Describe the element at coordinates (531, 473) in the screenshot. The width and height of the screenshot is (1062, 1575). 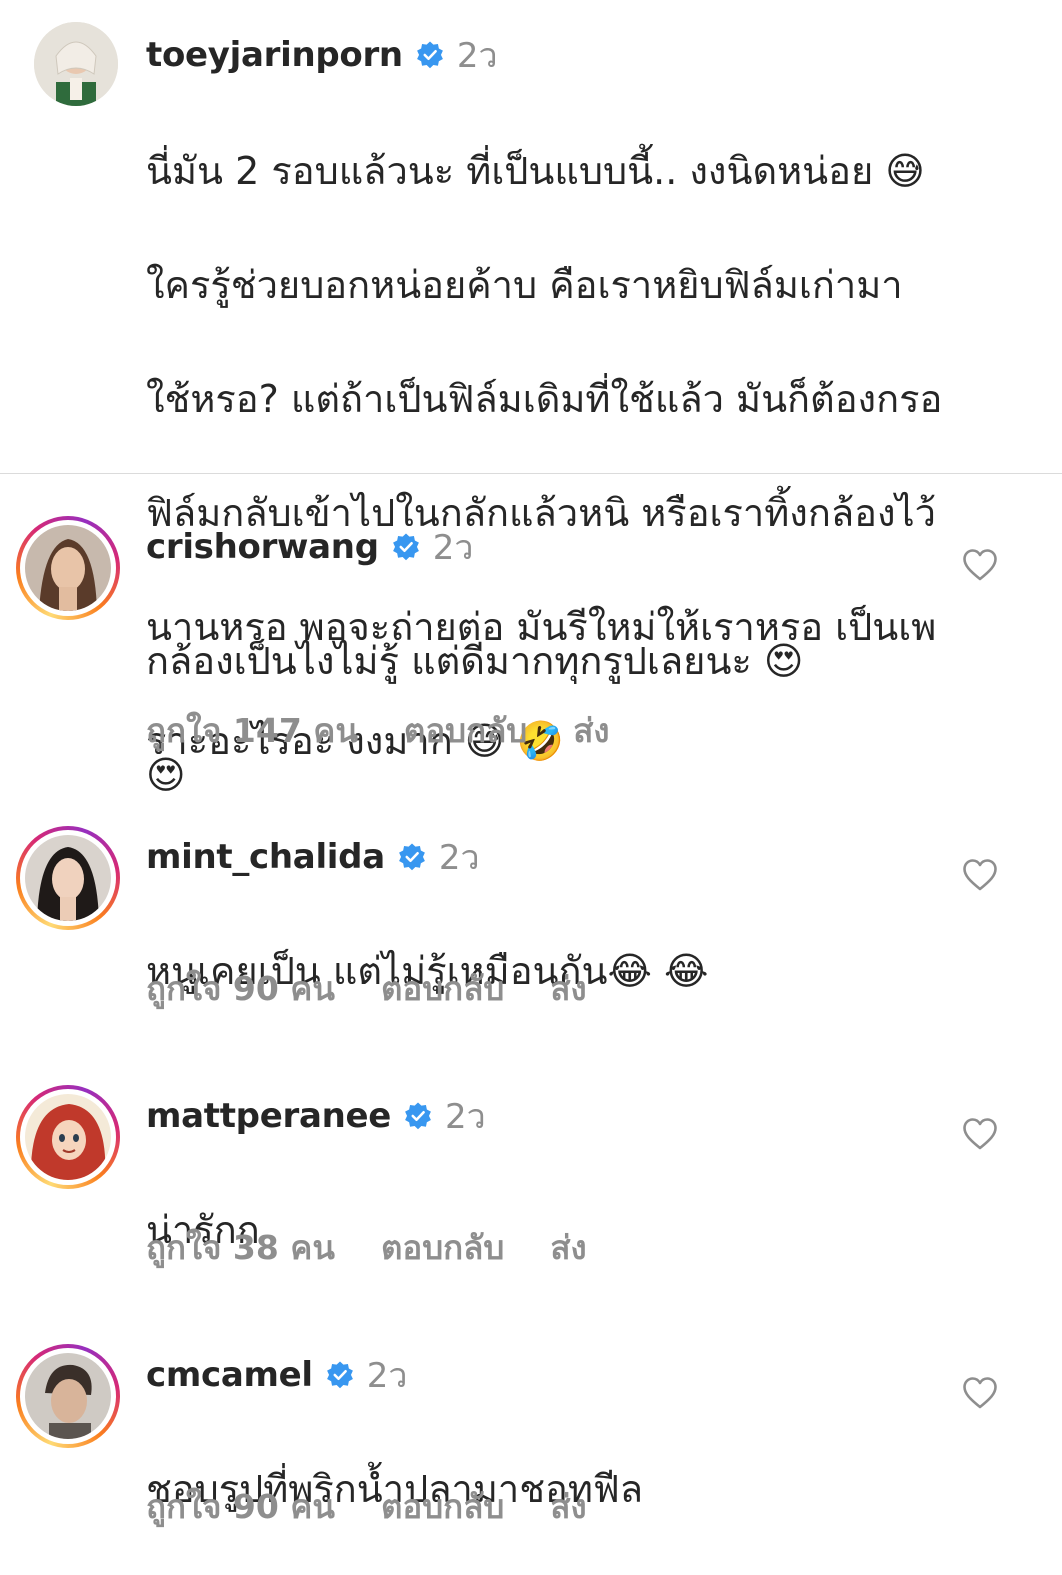
I see `divider` at that location.